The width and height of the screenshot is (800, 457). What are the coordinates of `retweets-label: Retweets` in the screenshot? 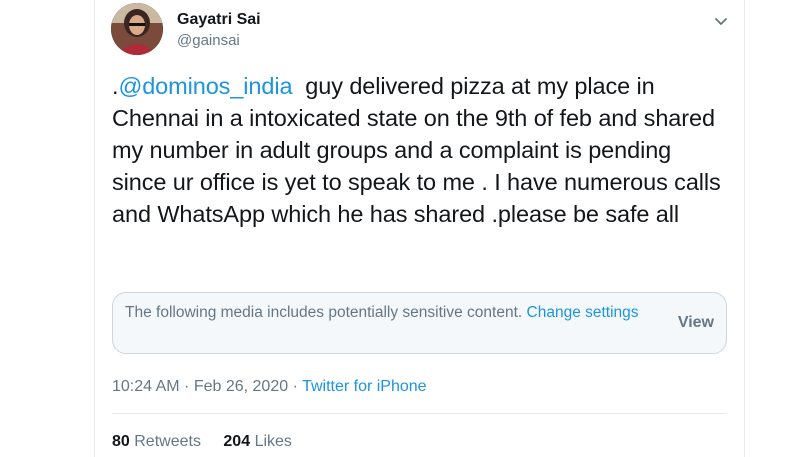 It's located at (167, 441).